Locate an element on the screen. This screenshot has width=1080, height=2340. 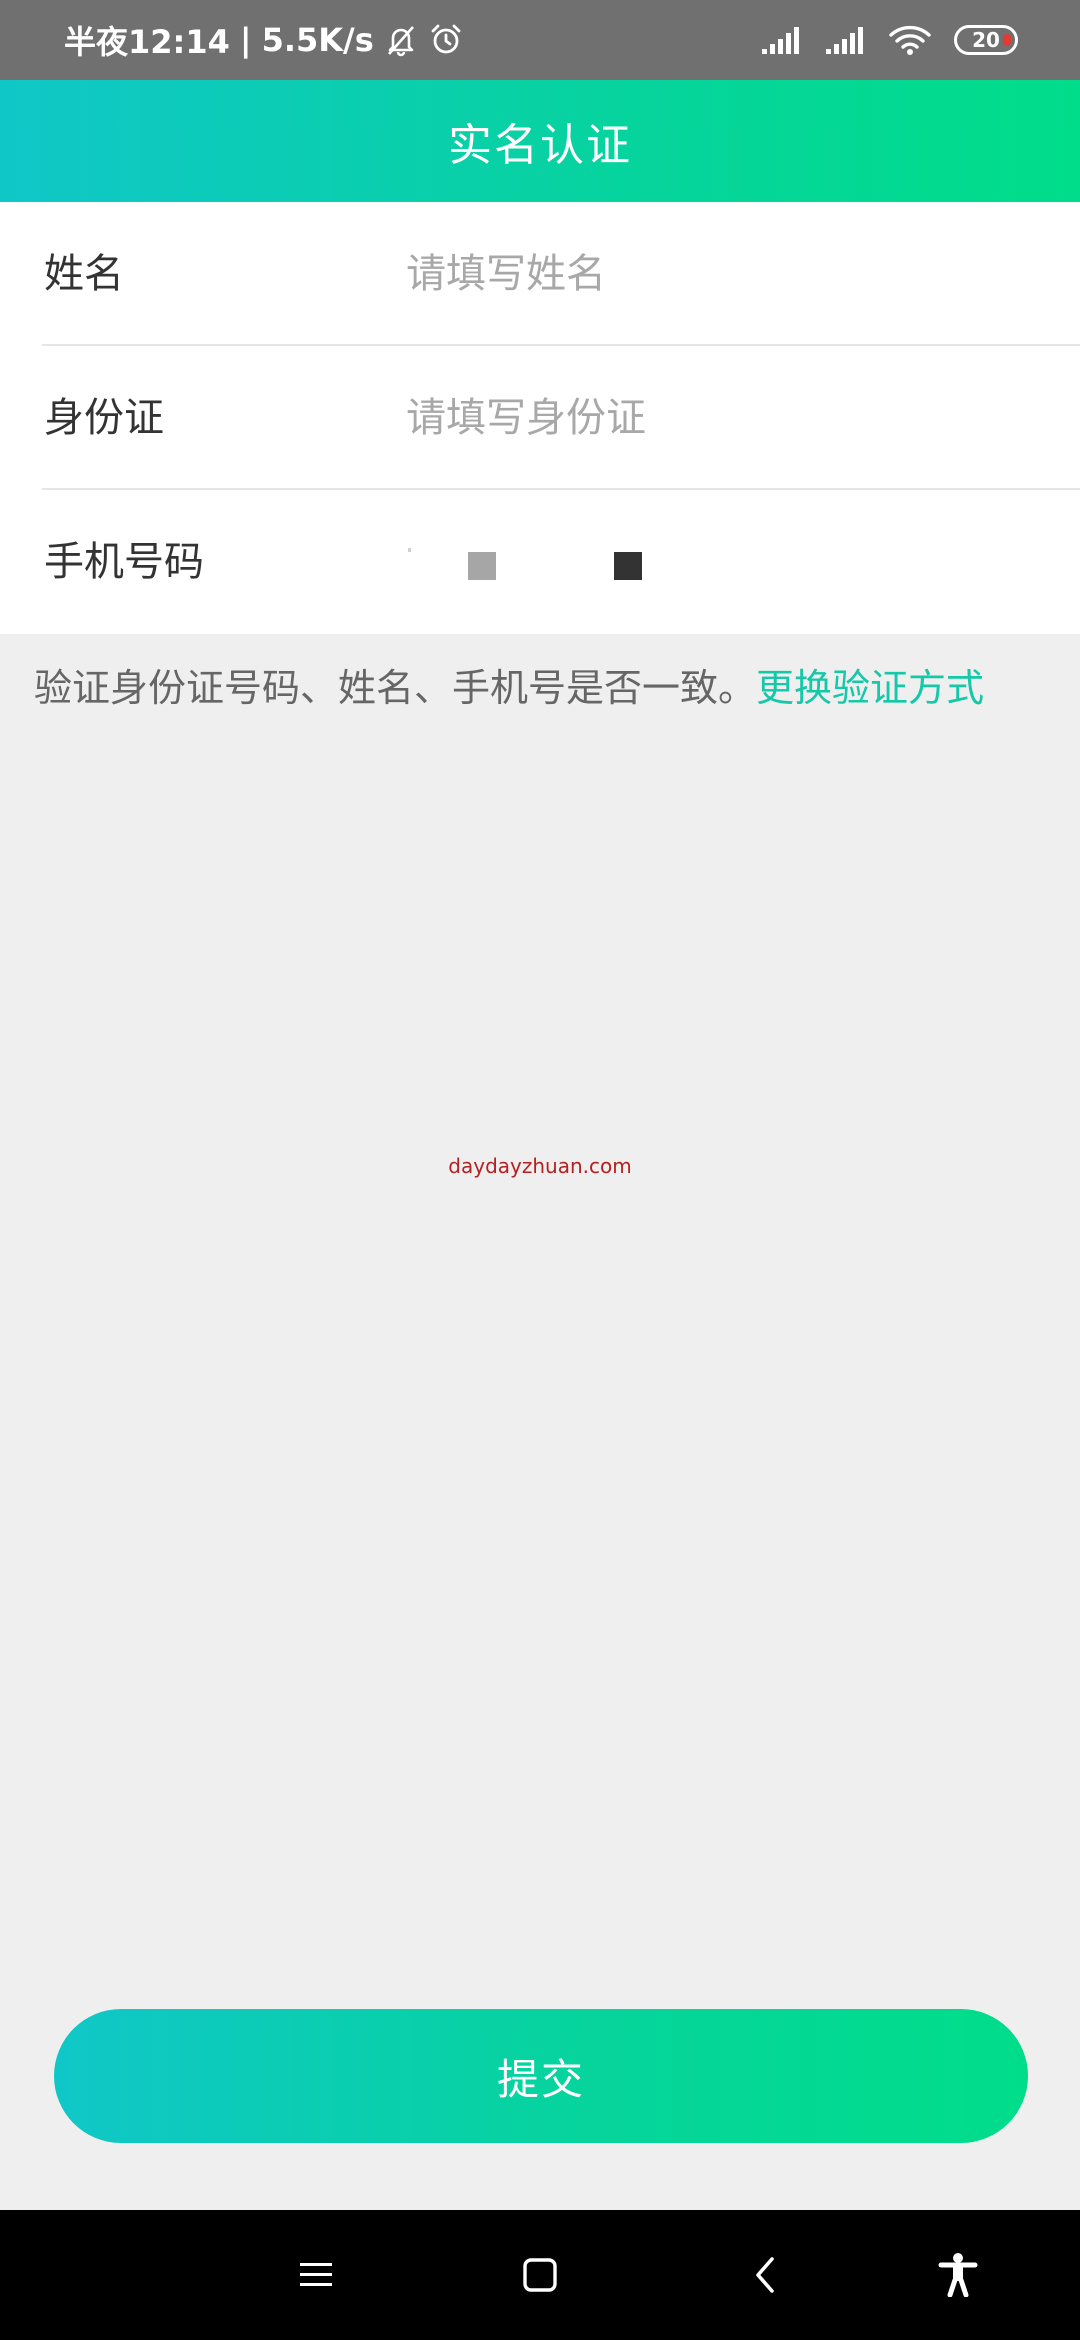
wifi-icon is located at coordinates (910, 40).